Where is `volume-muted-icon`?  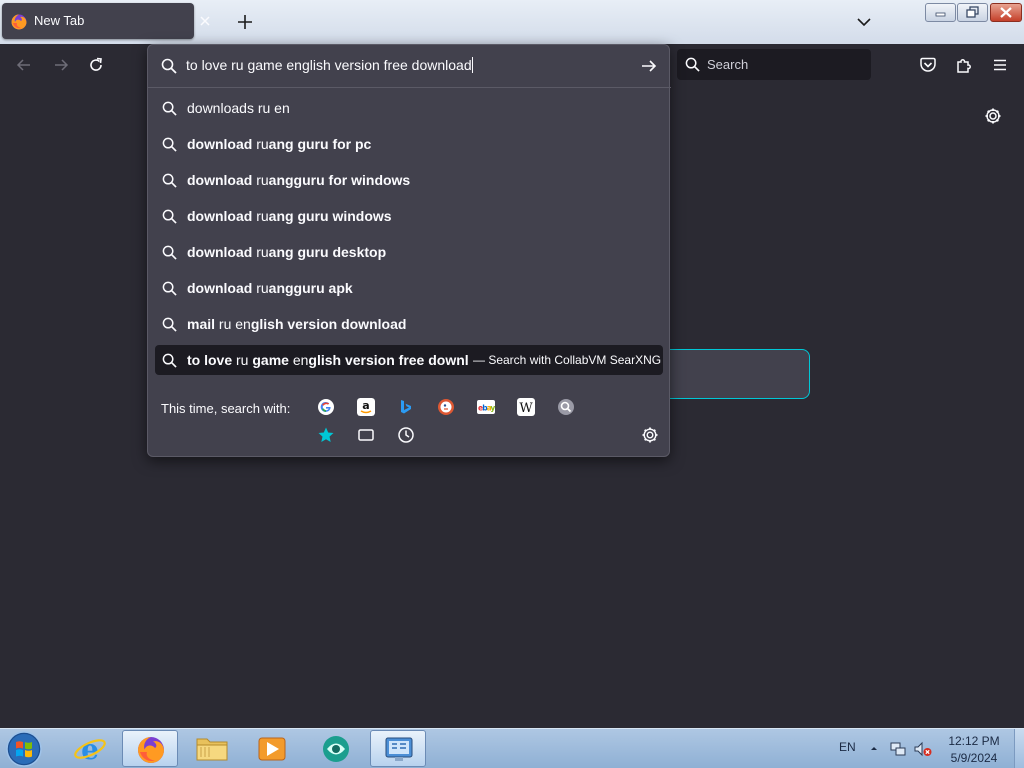
volume-muted-icon is located at coordinates (923, 749).